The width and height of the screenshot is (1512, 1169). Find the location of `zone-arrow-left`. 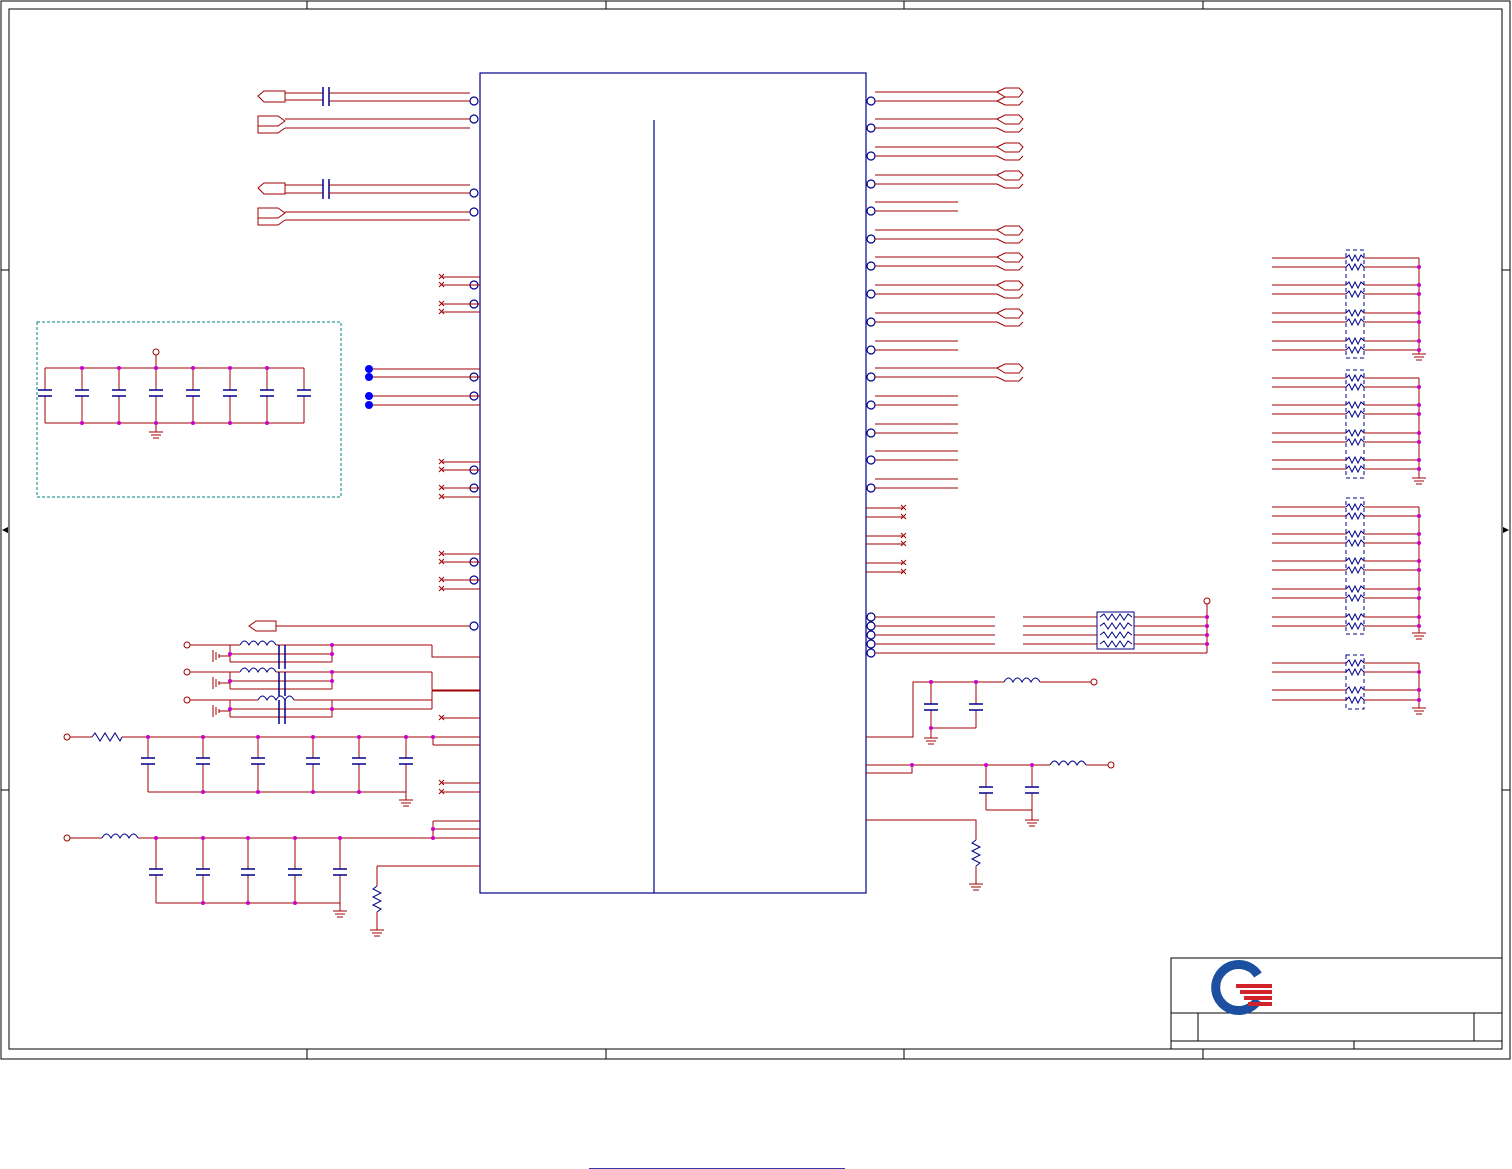

zone-arrow-left is located at coordinates (5, 530).